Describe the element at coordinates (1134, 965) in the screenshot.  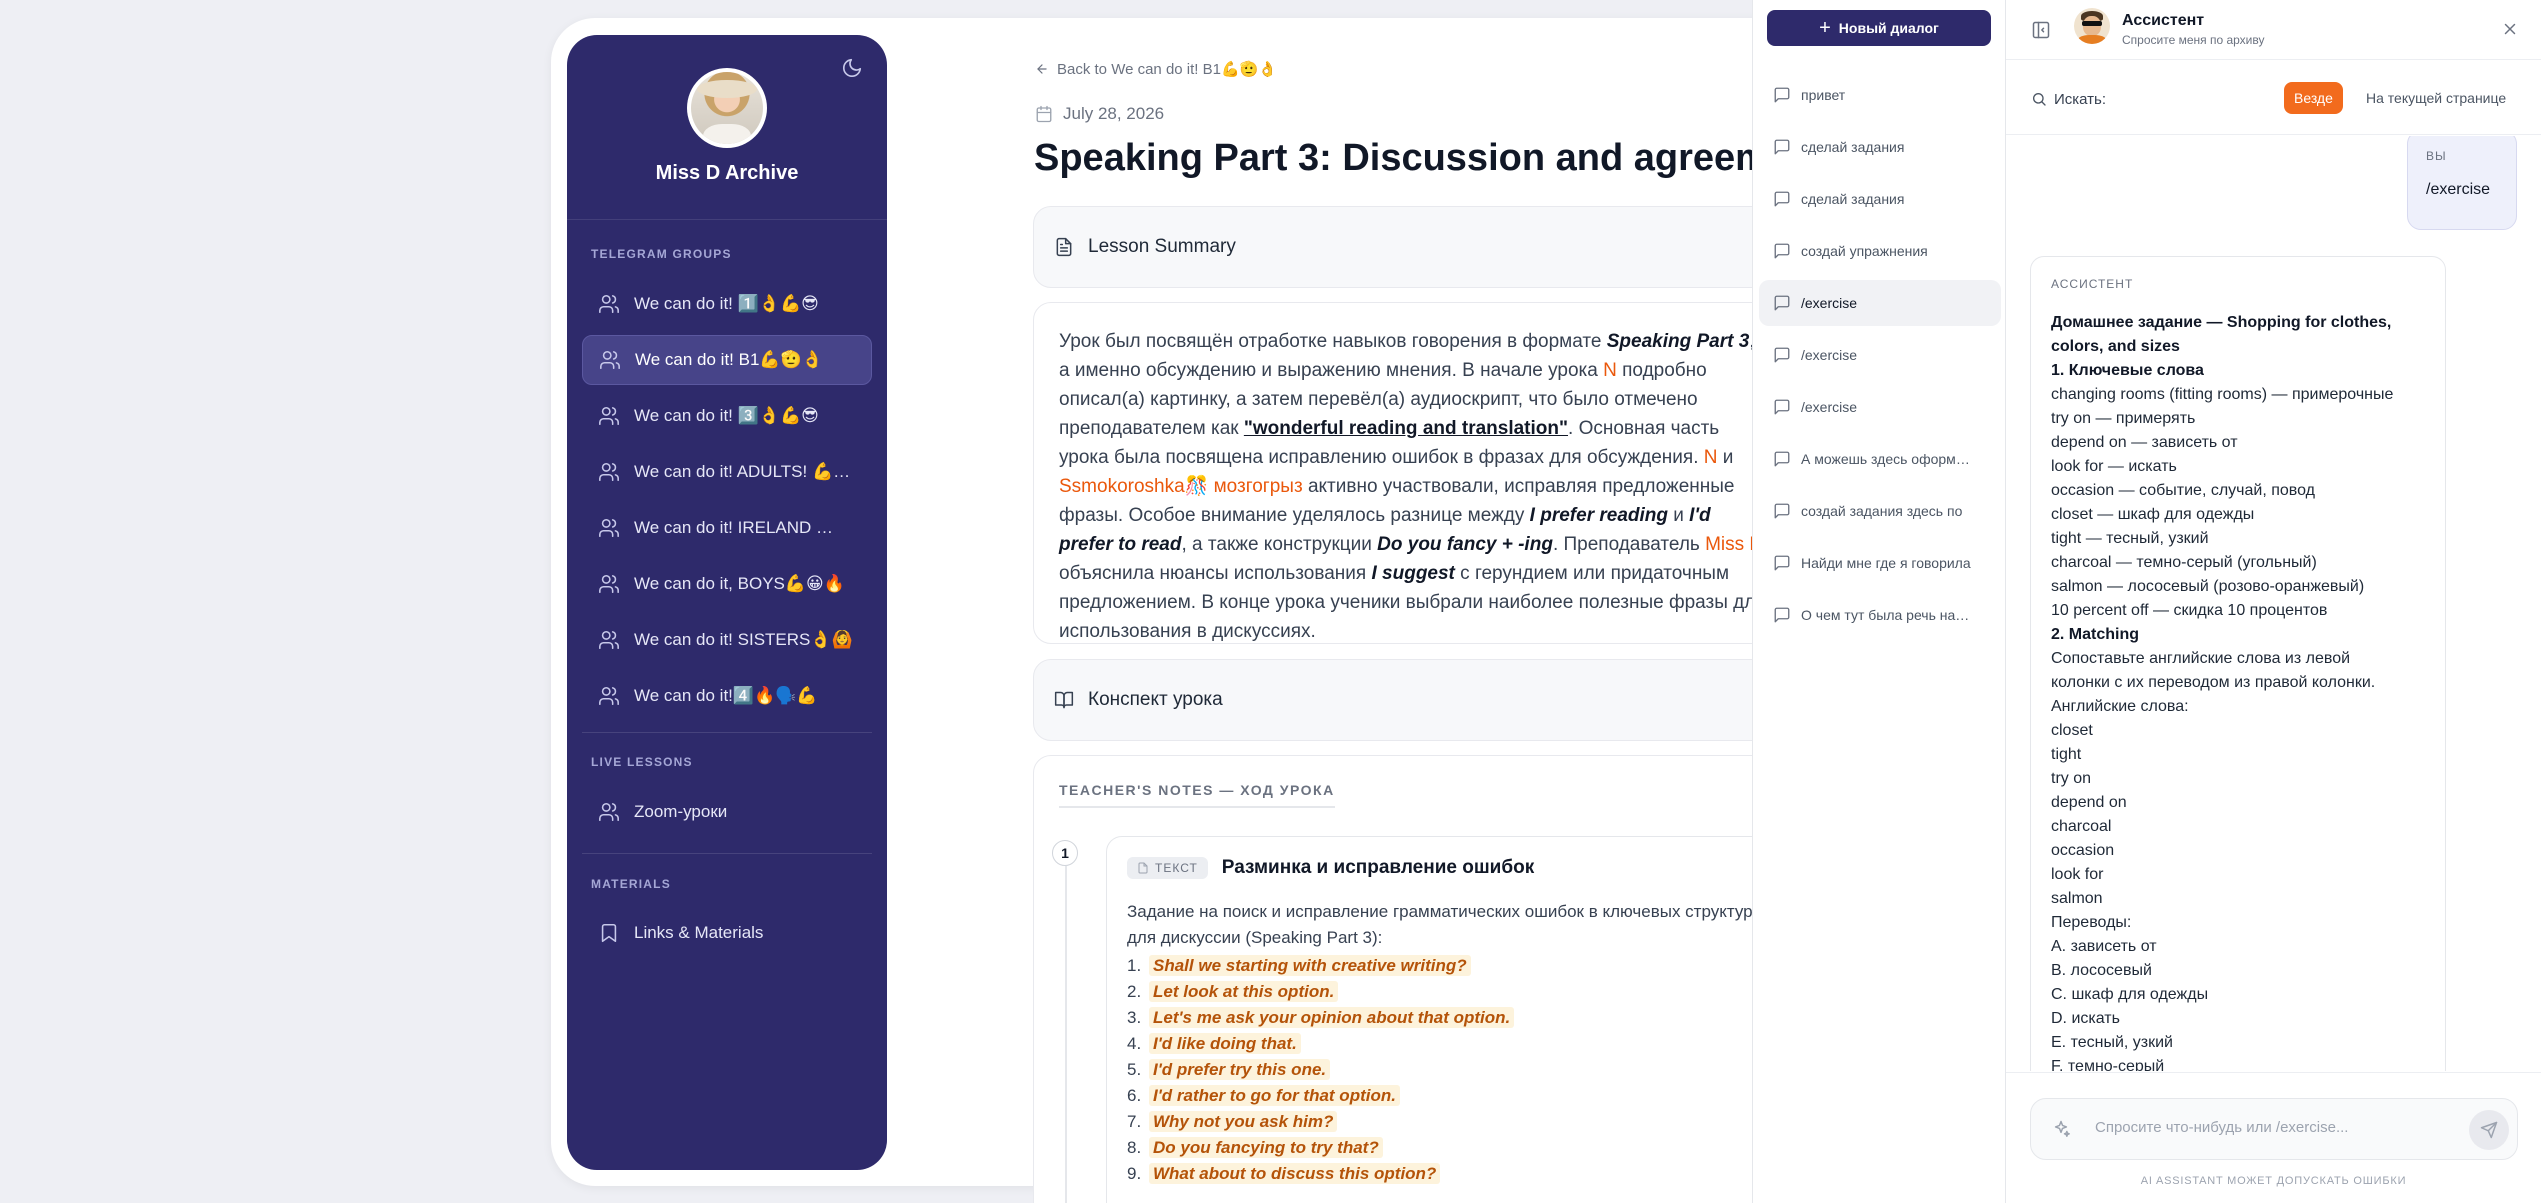
I see `item-number: 1.` at that location.